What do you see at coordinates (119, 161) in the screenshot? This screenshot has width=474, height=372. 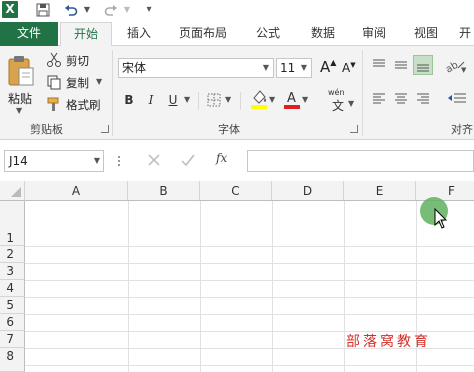 I see `formula-bar-grip` at bounding box center [119, 161].